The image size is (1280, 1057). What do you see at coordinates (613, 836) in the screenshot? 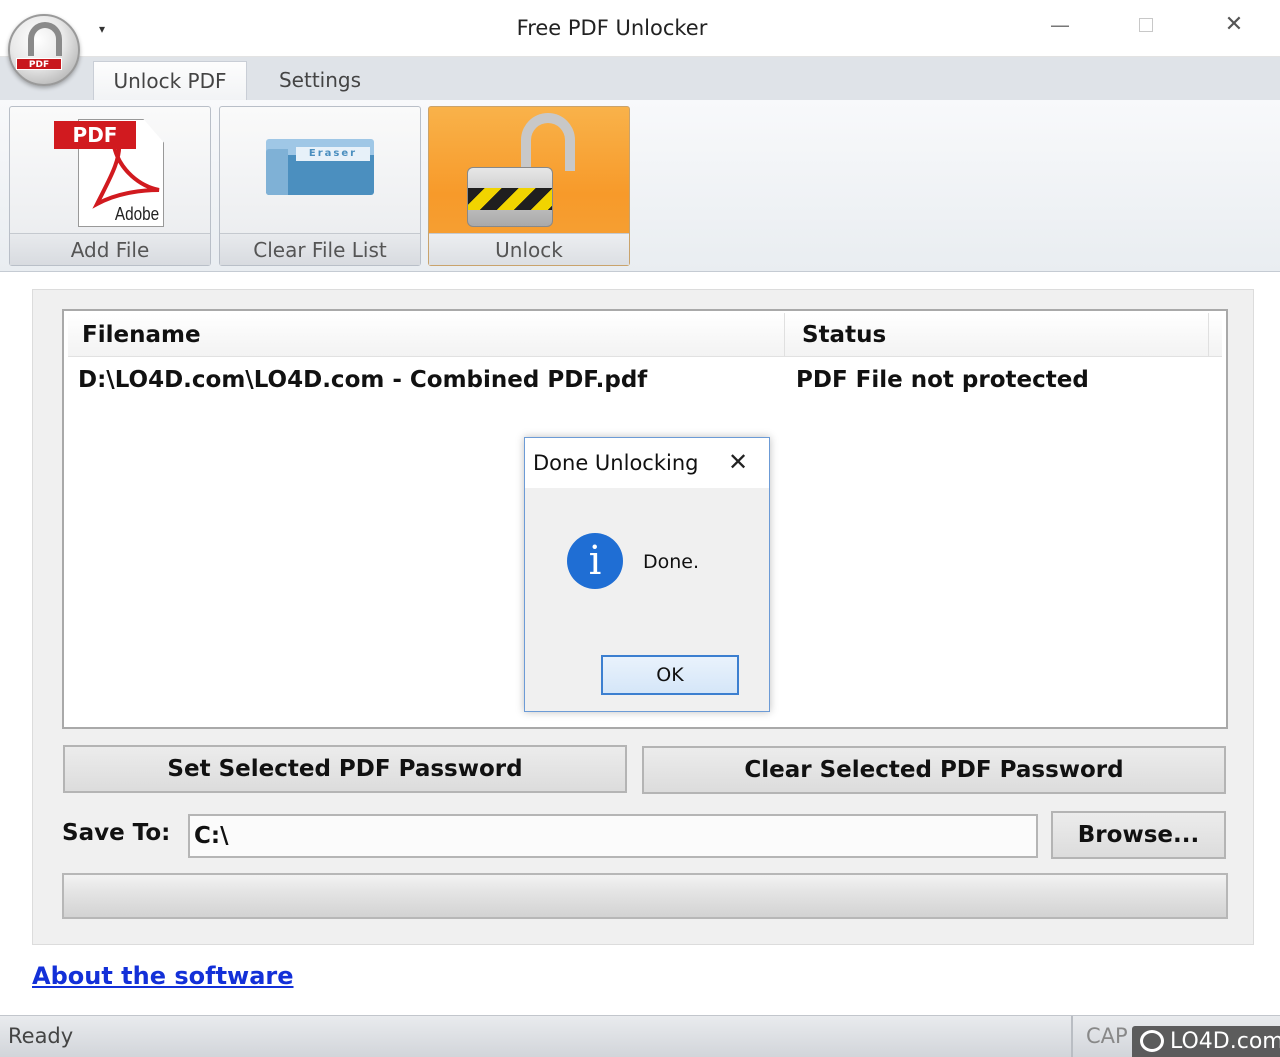
I see `save-to-input: C:\` at bounding box center [613, 836].